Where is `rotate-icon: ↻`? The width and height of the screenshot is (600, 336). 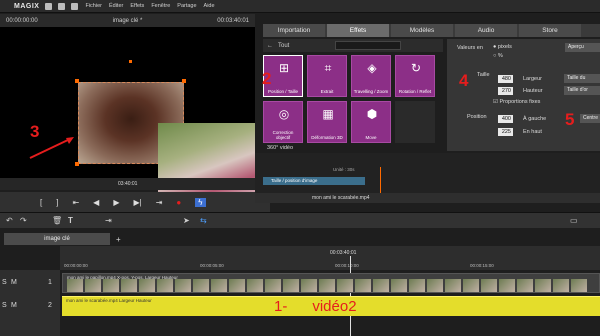
rotate-icon: ↻ is located at coordinates (416, 68).